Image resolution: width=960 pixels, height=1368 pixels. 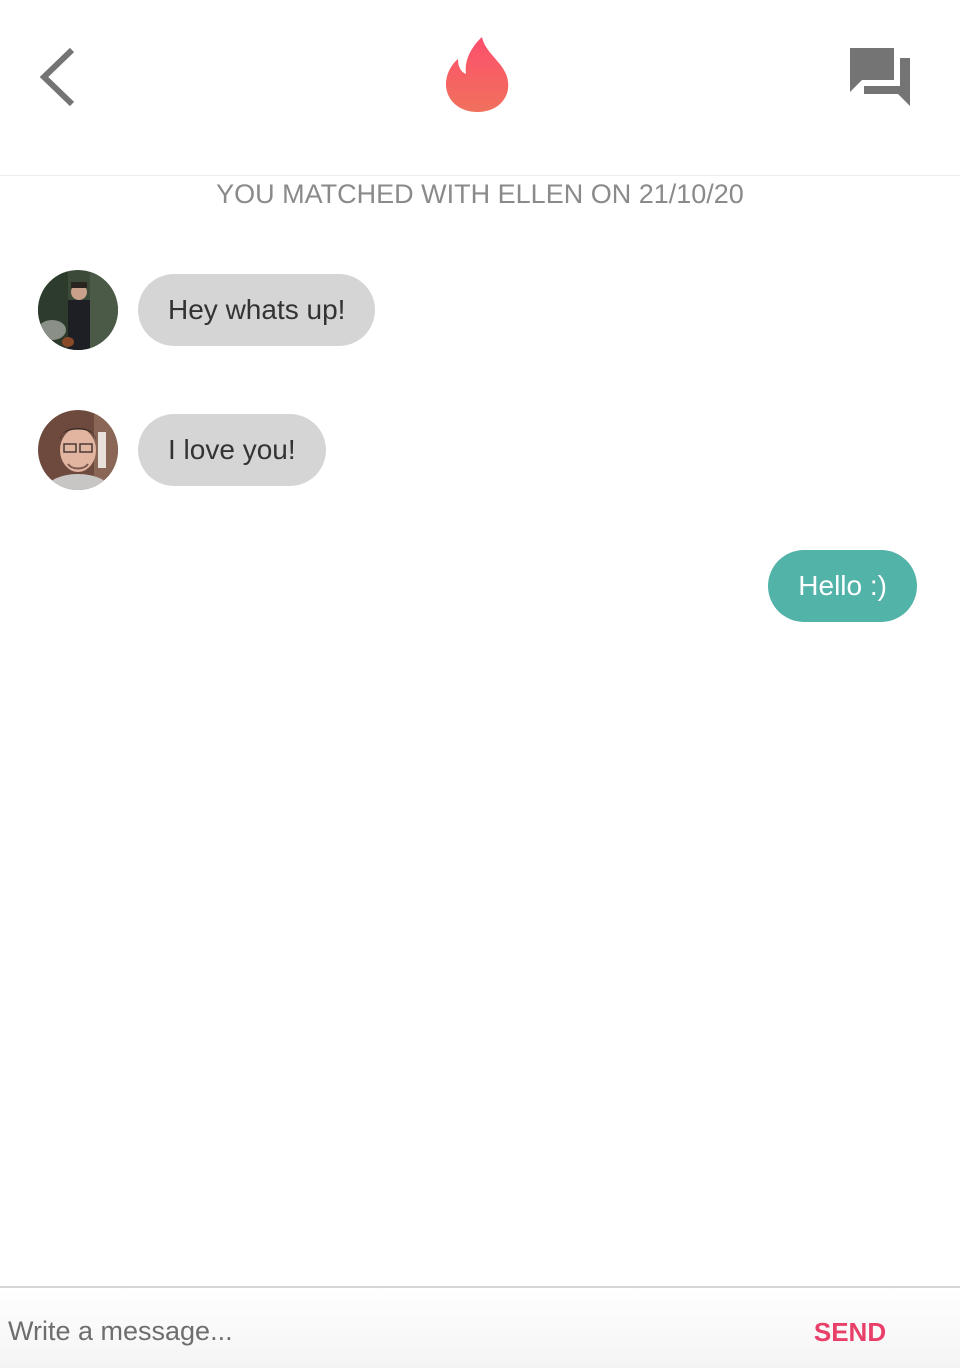 I want to click on chat-bubbles-icon, so click(x=880, y=77).